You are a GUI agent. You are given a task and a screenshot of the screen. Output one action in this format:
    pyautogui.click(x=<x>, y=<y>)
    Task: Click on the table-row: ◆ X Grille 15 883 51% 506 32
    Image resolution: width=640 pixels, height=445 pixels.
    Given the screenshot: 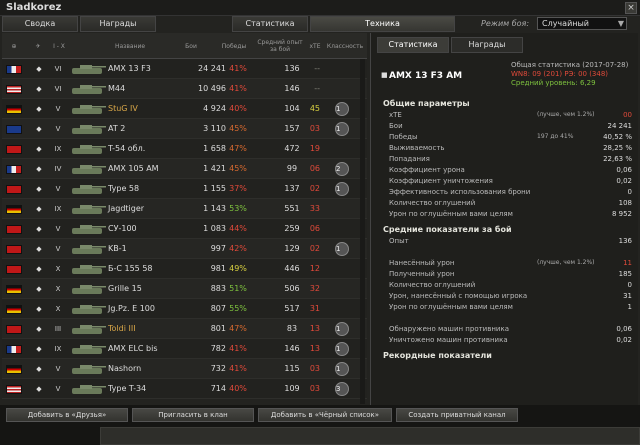 What is the action you would take?
    pyautogui.click(x=184, y=289)
    